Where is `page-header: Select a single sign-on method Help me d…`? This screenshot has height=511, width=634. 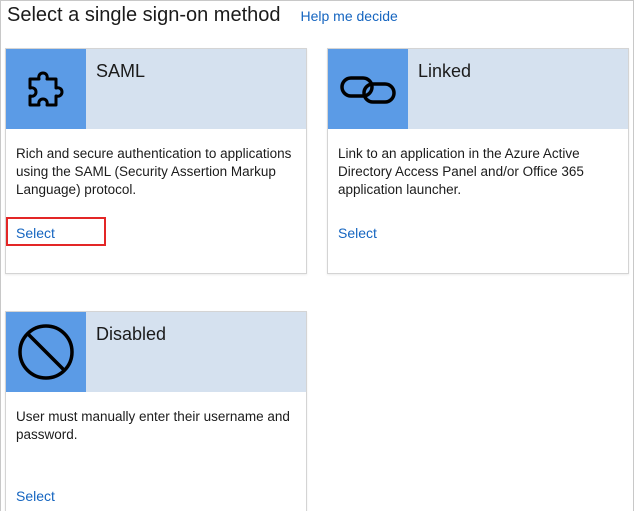 page-header: Select a single sign-on method Help me d… is located at coordinates (202, 18).